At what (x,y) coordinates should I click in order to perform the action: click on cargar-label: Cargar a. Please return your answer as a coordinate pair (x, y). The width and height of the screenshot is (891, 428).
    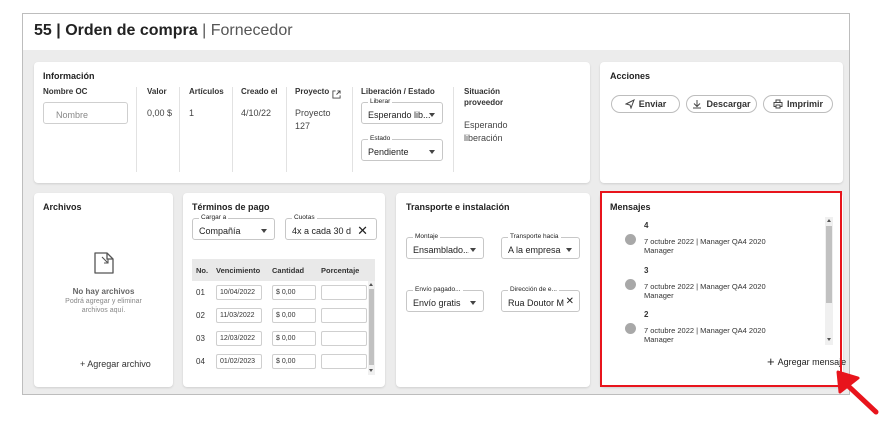
    Looking at the image, I should click on (214, 217).